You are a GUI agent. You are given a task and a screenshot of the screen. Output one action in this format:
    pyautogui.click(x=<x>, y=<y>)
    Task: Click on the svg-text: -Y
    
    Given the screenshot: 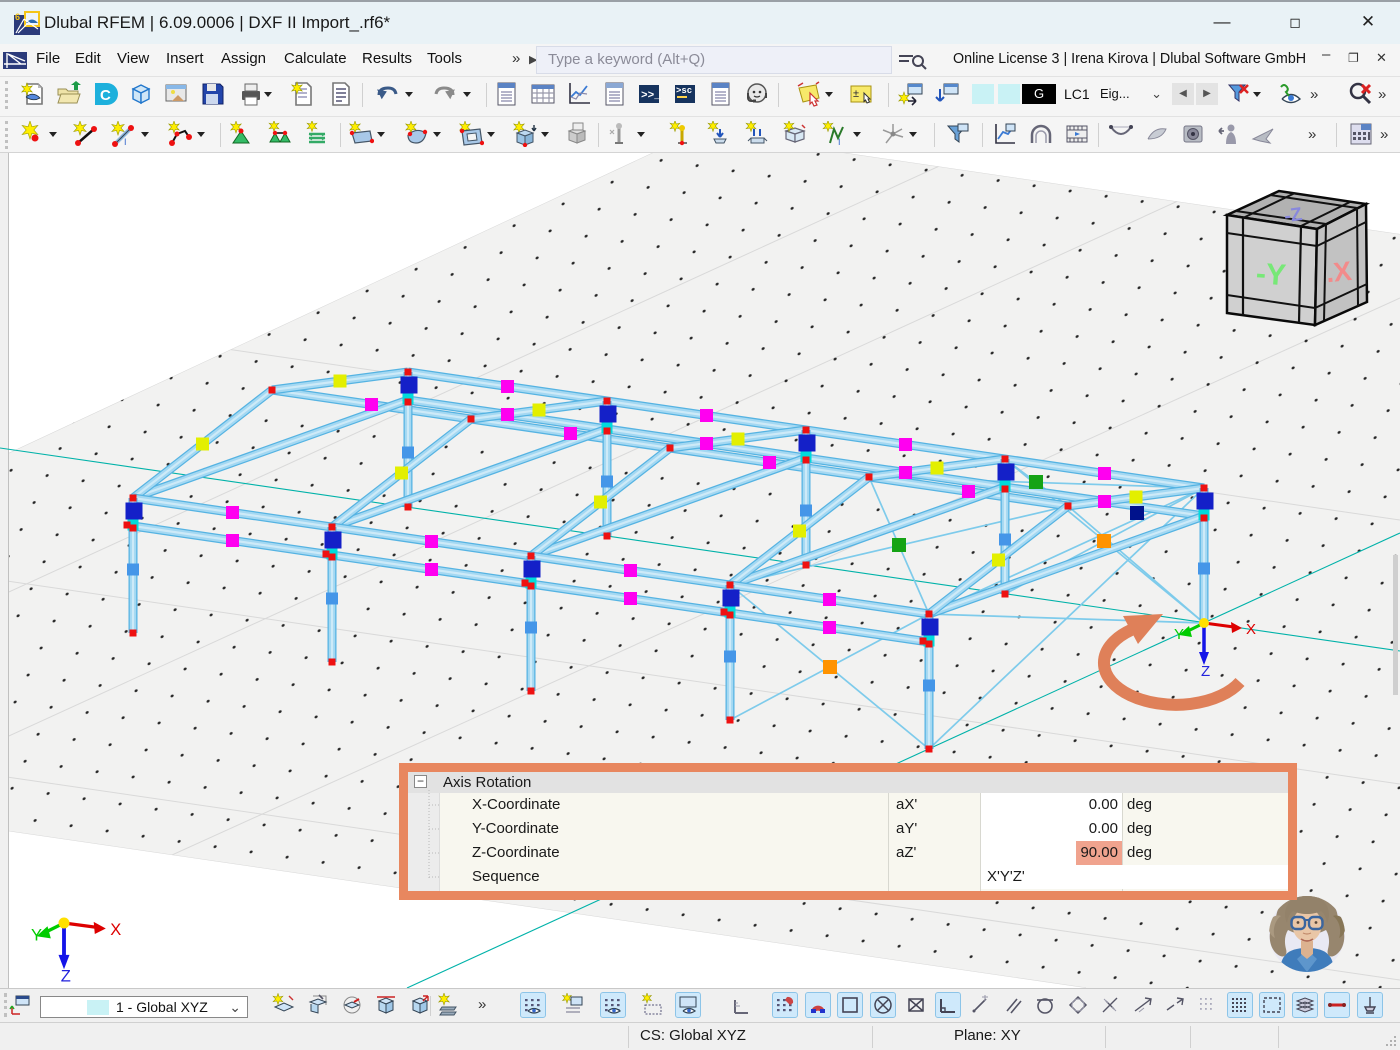 What is the action you would take?
    pyautogui.click(x=1271, y=274)
    